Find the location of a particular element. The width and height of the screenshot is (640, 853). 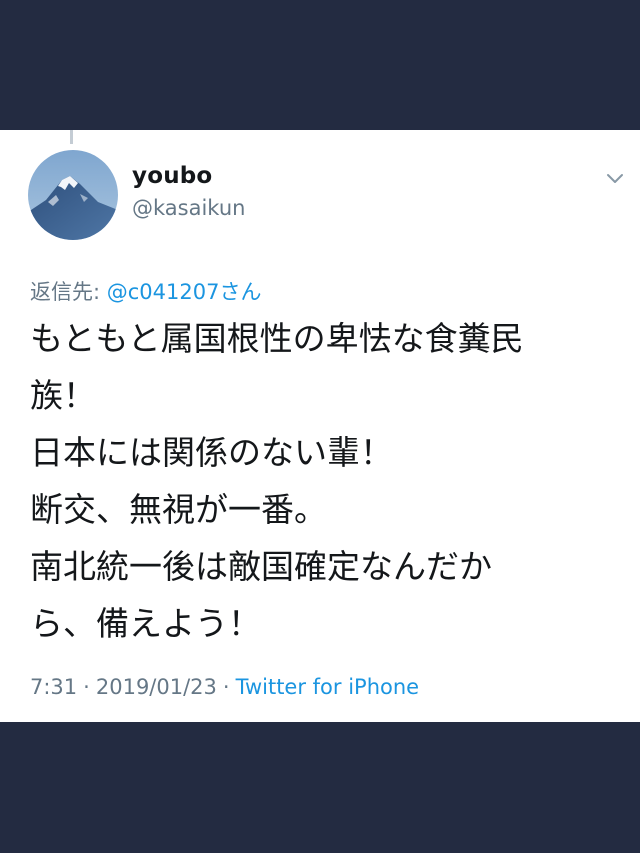

tweet-text-line: 日本には関係のない輩！ is located at coordinates (211, 452).